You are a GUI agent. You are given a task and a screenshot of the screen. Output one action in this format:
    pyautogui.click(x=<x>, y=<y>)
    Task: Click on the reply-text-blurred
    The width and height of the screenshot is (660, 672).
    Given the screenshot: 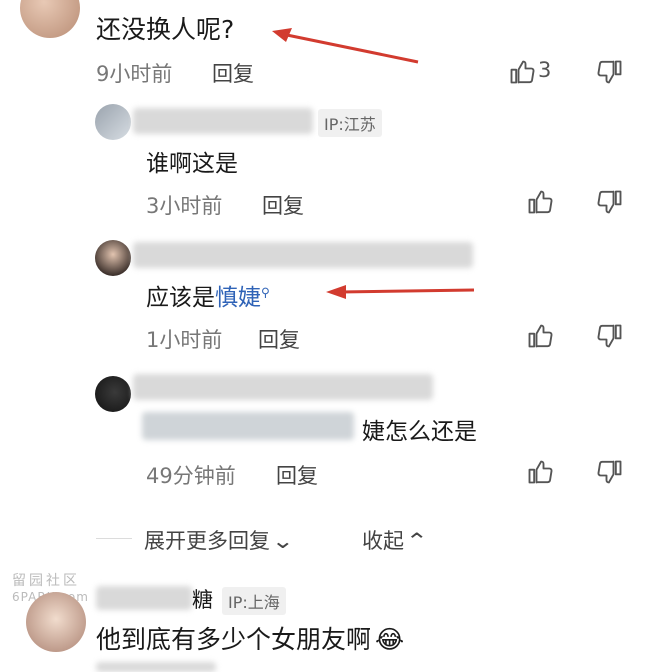 What is the action you would take?
    pyautogui.click(x=248, y=426)
    